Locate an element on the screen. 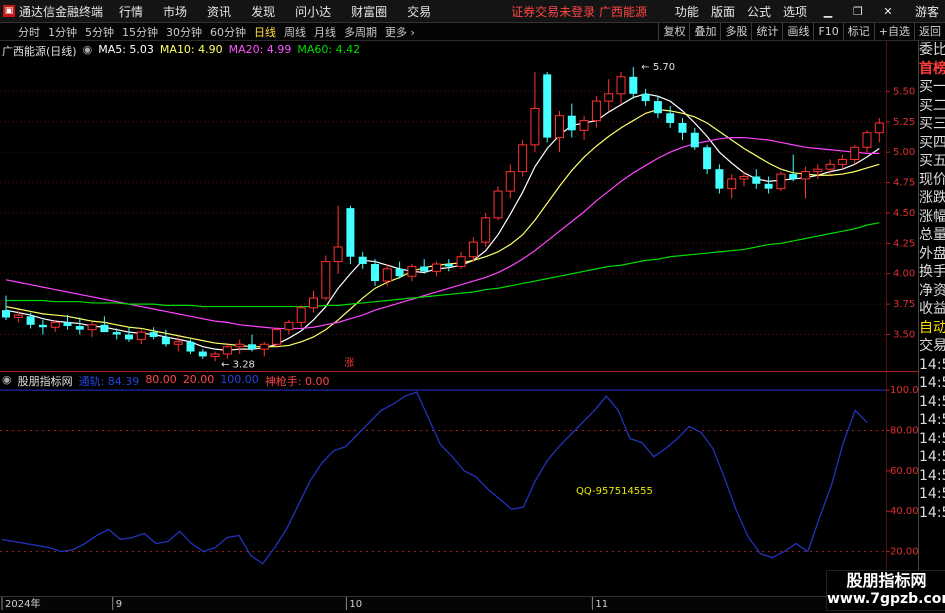  menu-item-5: 财富圈 is located at coordinates (369, 11).